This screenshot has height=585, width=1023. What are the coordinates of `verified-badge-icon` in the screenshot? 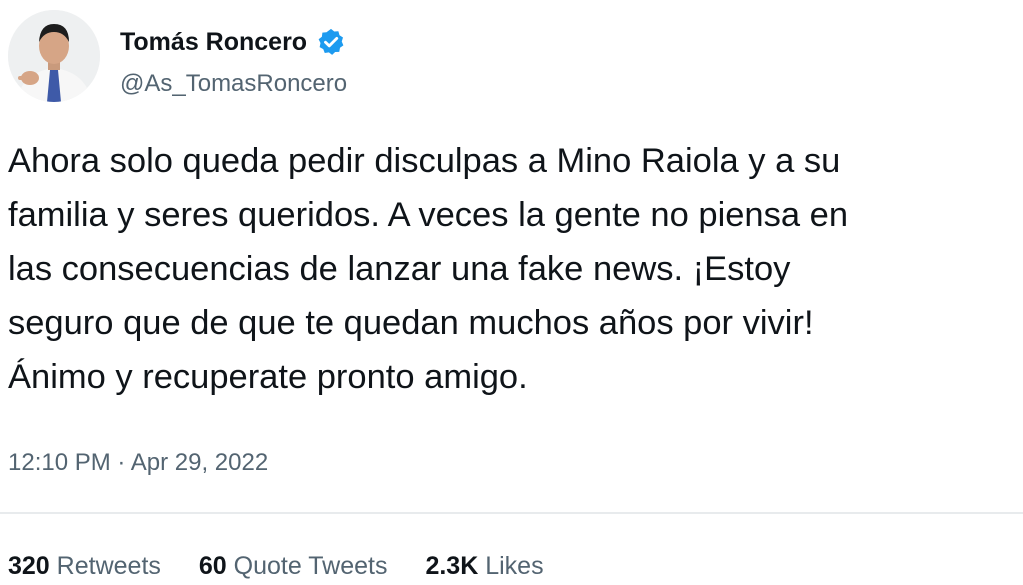 It's located at (331, 41).